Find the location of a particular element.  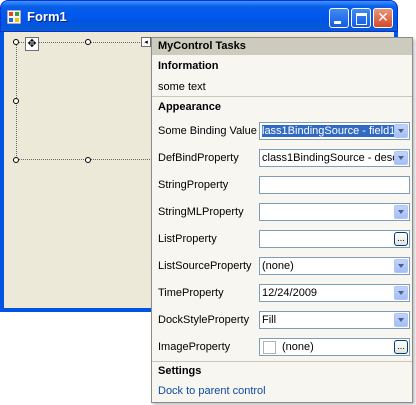

panel-title: MyControl Tasks is located at coordinates (282, 46).